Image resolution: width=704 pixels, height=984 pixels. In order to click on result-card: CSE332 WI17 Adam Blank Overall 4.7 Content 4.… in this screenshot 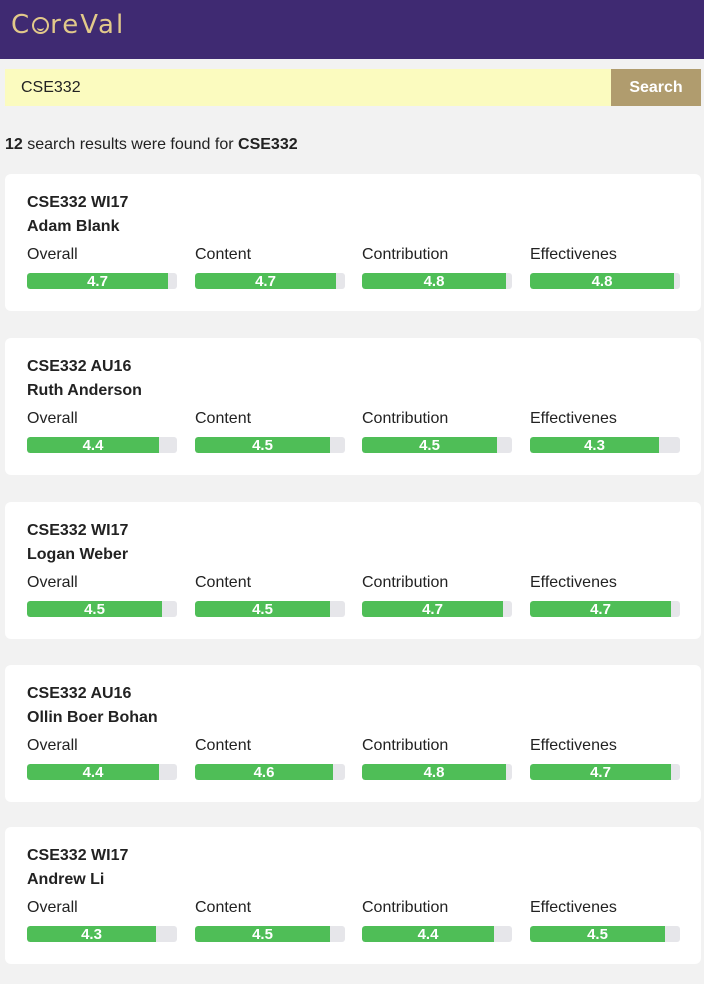, I will do `click(353, 242)`.